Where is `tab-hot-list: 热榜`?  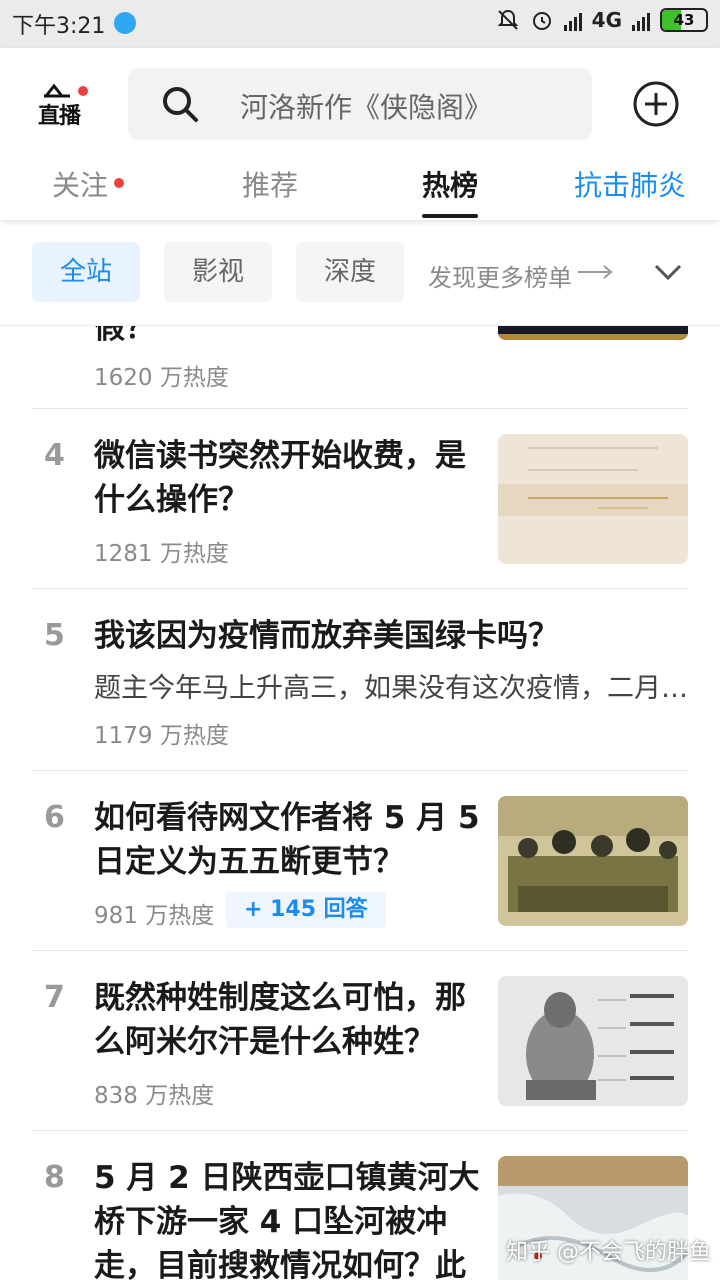
tab-hot-list: 热榜 is located at coordinates (450, 184).